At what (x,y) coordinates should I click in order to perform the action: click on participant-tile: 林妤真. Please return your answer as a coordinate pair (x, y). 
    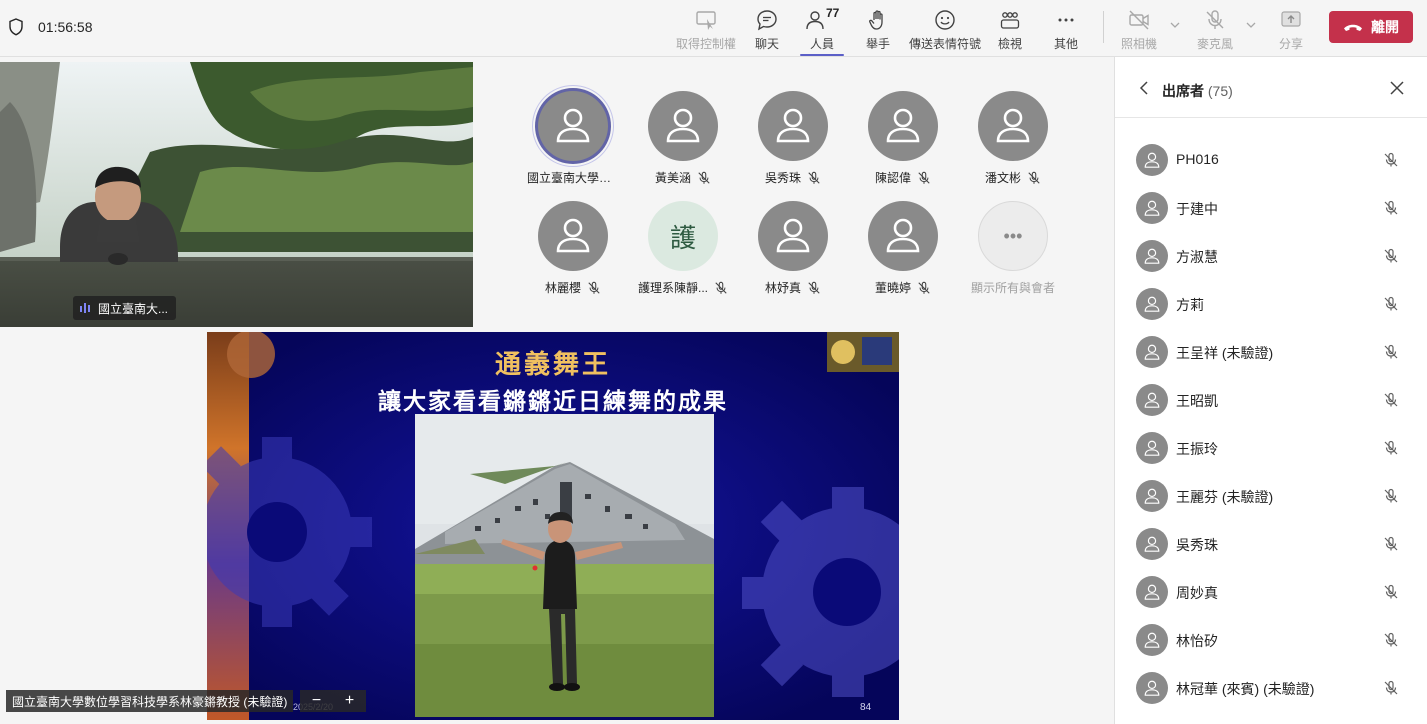
    Looking at the image, I should click on (793, 256).